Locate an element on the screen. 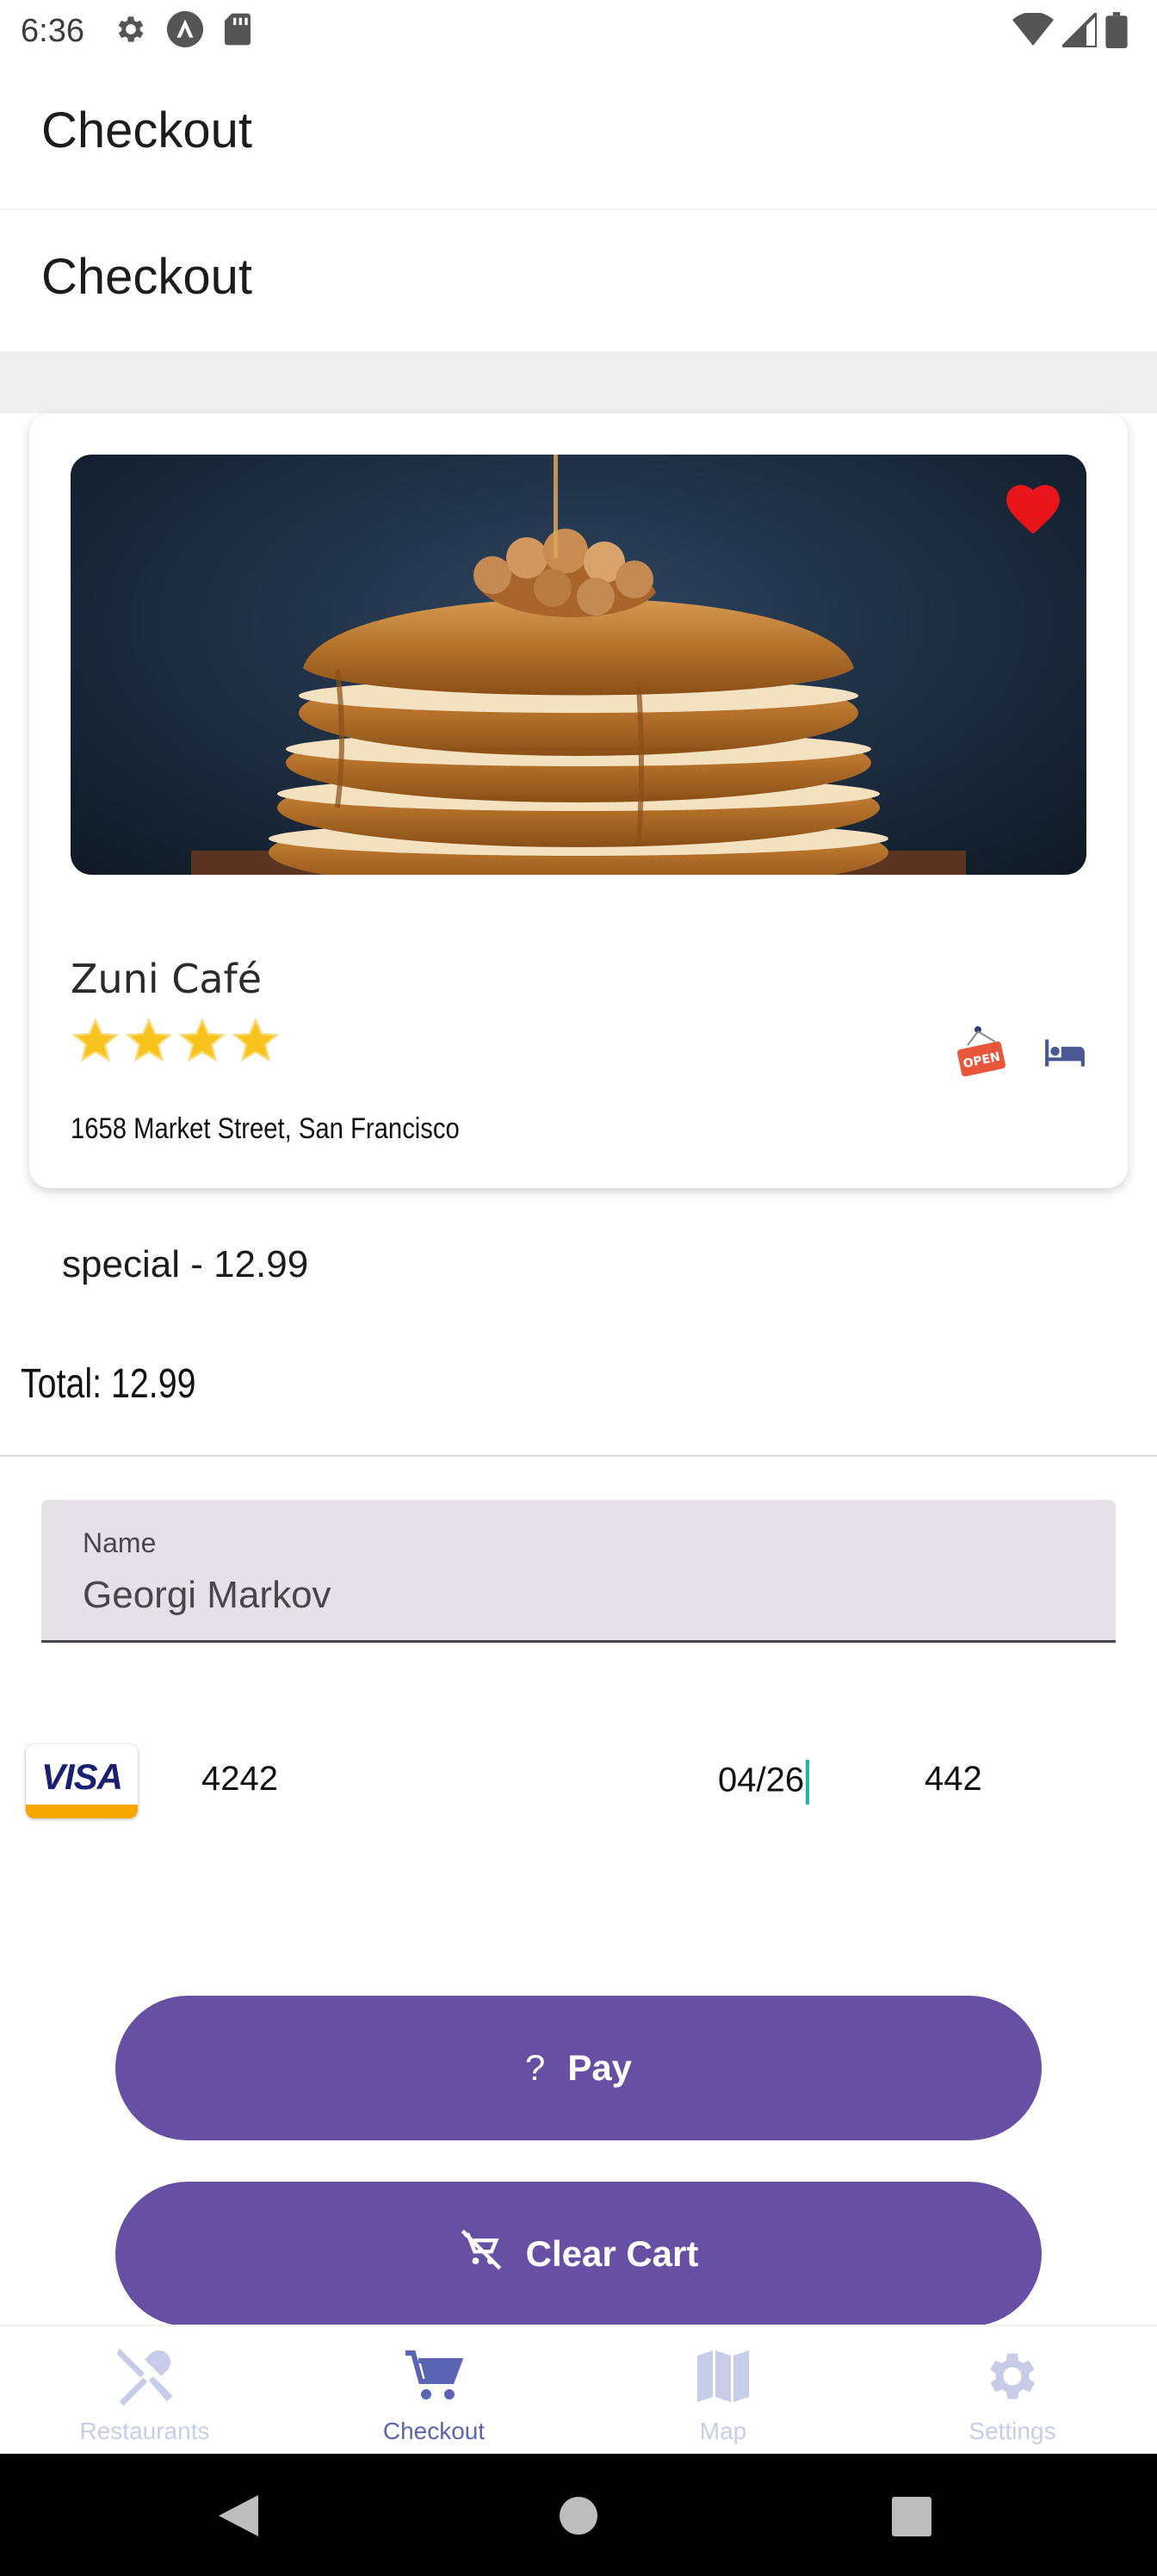  back-icon is located at coordinates (239, 2515).